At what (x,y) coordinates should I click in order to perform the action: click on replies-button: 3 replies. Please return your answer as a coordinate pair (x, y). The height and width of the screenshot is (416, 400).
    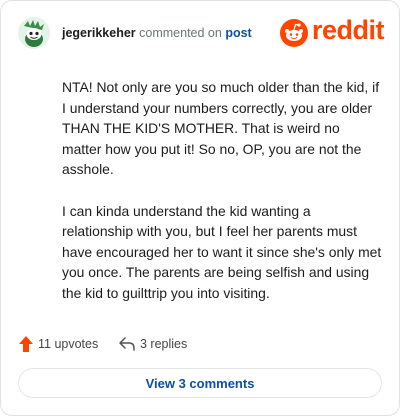
    Looking at the image, I should click on (163, 344).